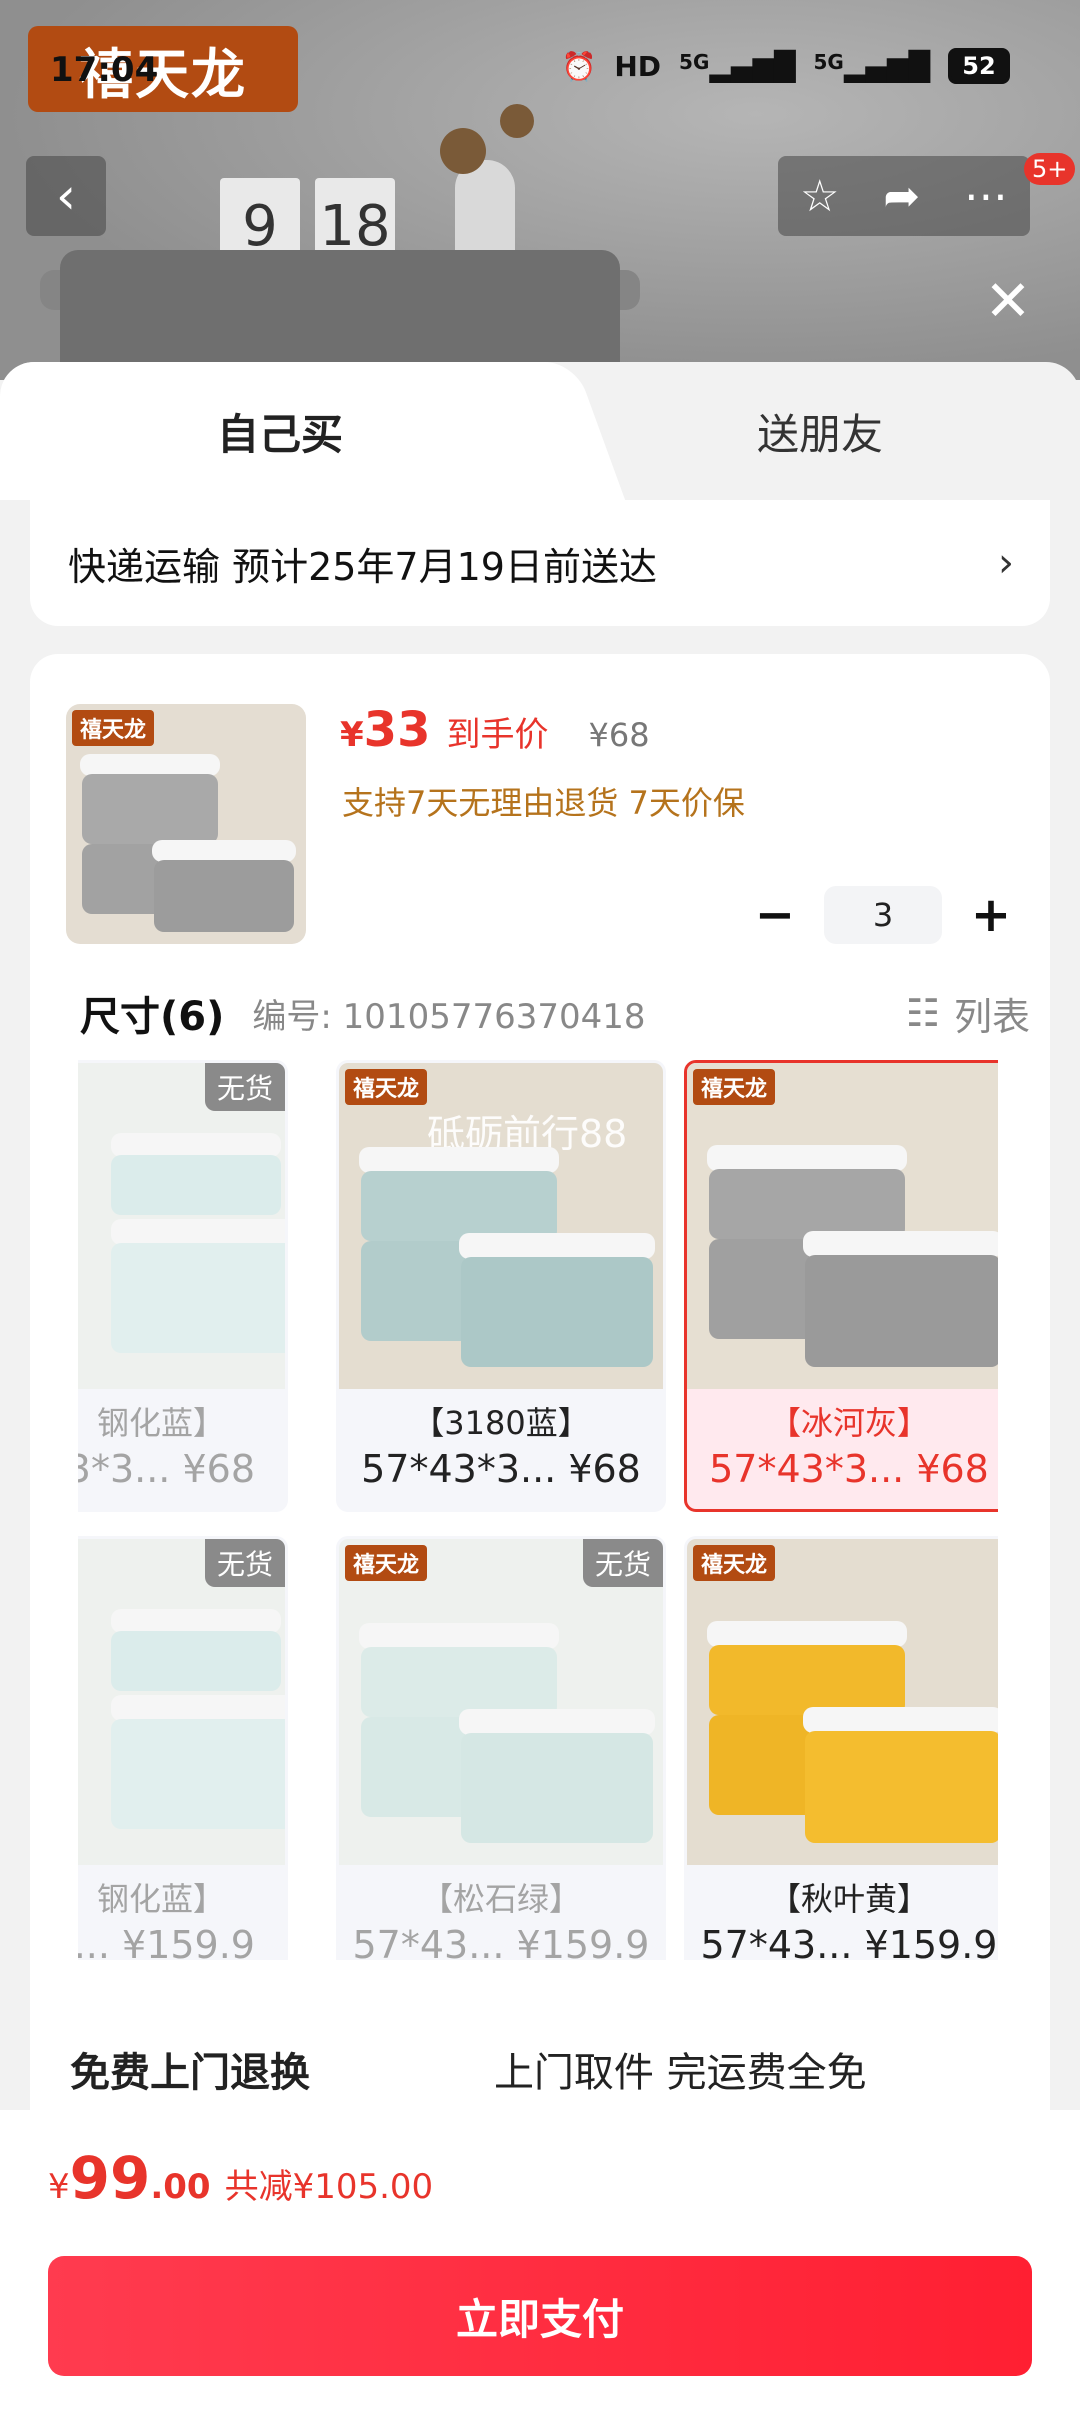  Describe the element at coordinates (500, 1899) in the screenshot. I see `option-name: 【松石绿】` at that location.